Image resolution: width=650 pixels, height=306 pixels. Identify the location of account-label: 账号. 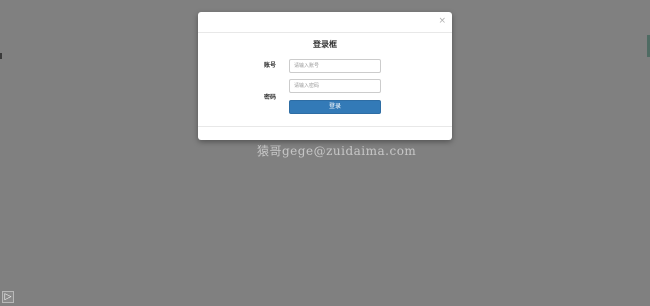
(269, 65).